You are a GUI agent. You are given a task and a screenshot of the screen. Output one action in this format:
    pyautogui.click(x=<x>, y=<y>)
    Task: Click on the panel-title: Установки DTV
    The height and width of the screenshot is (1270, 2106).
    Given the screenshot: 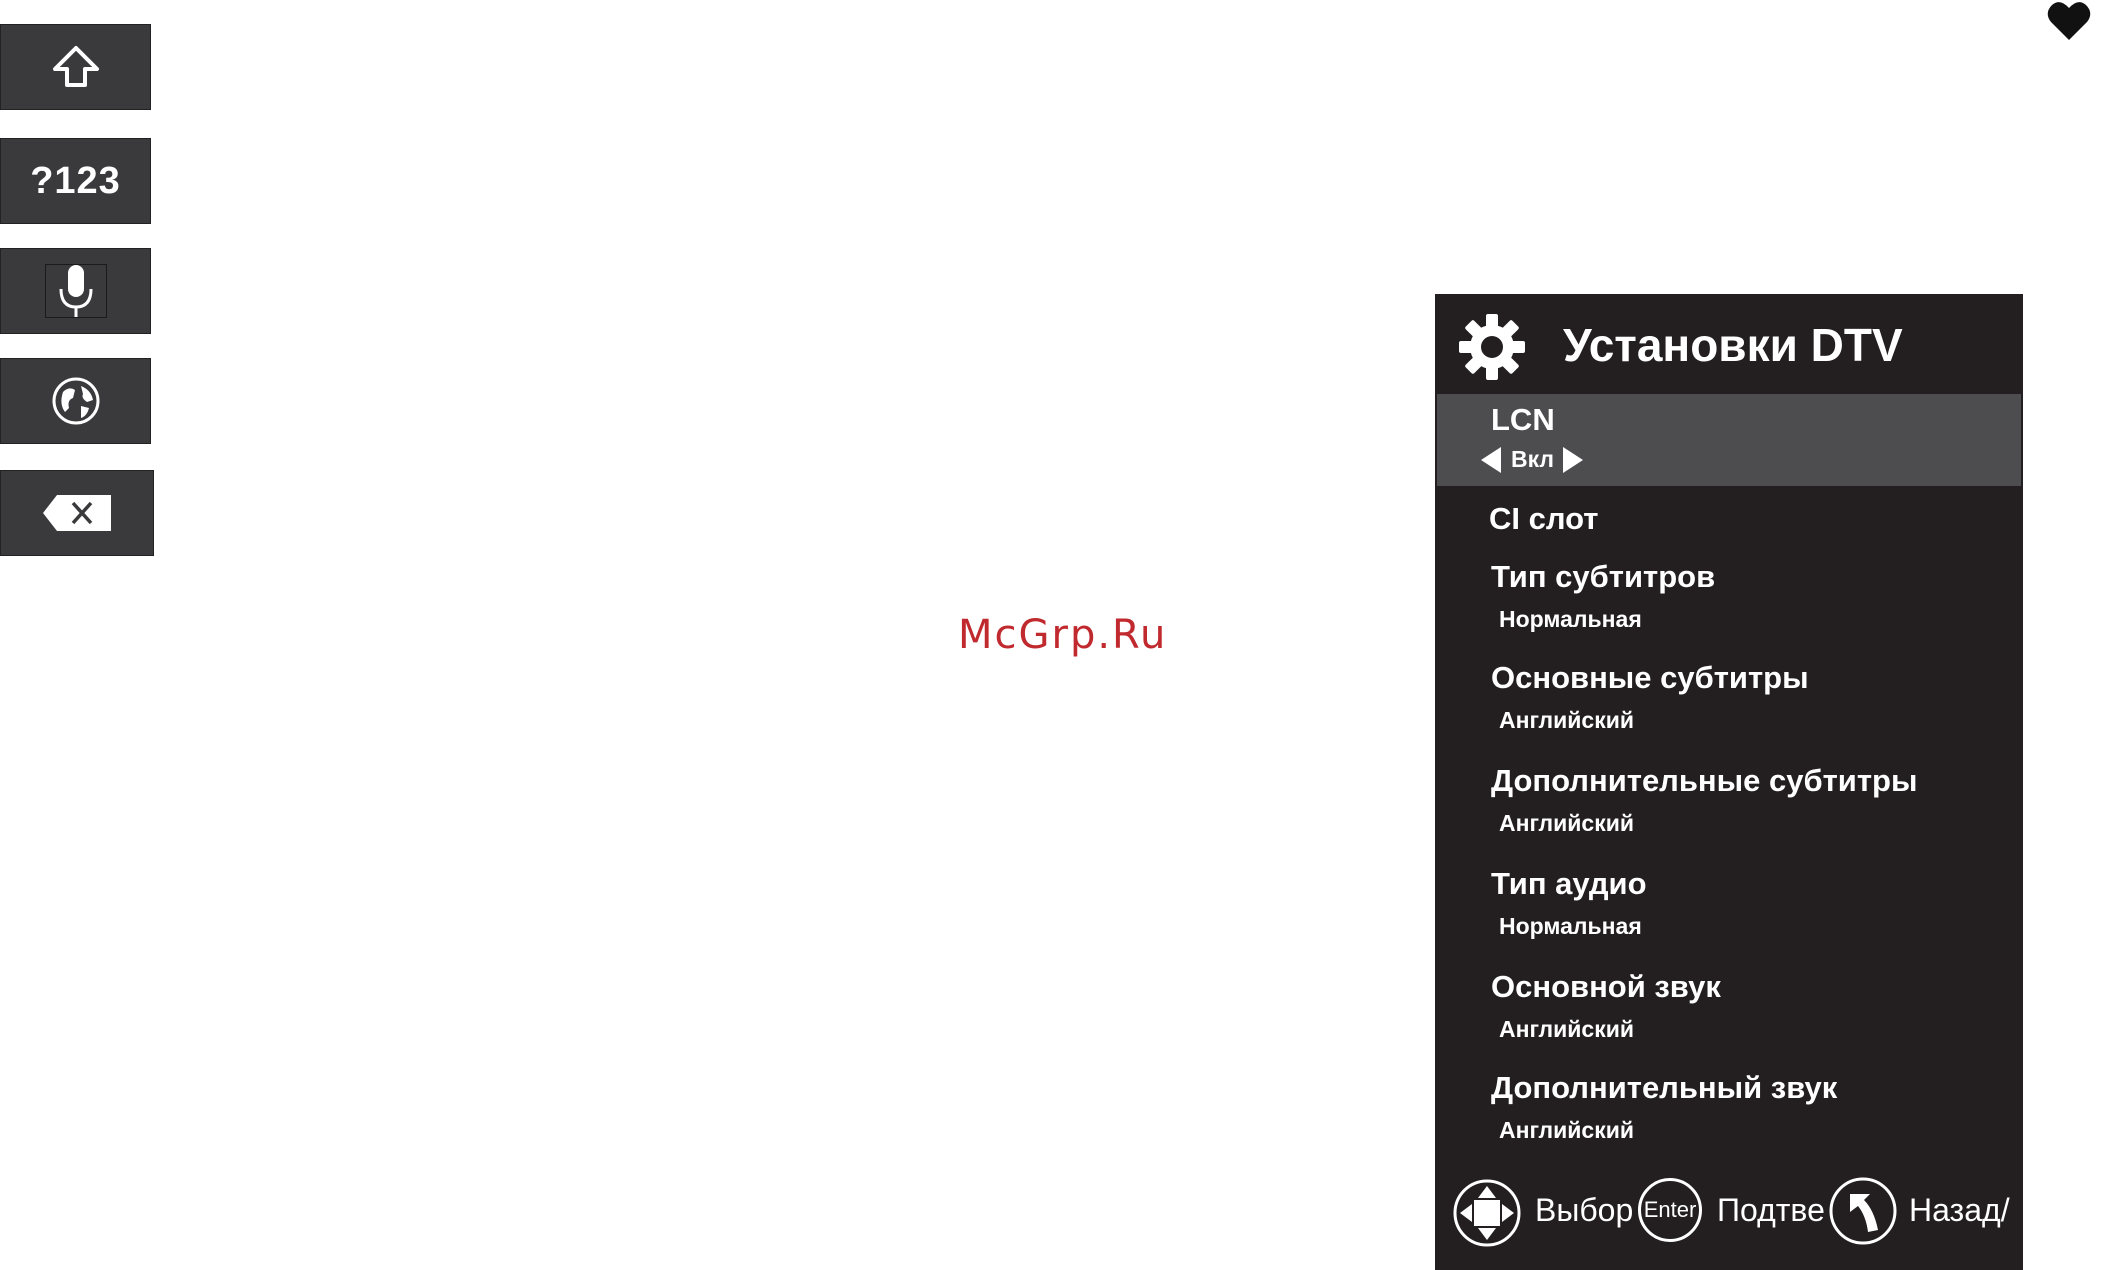 What is the action you would take?
    pyautogui.click(x=1733, y=345)
    